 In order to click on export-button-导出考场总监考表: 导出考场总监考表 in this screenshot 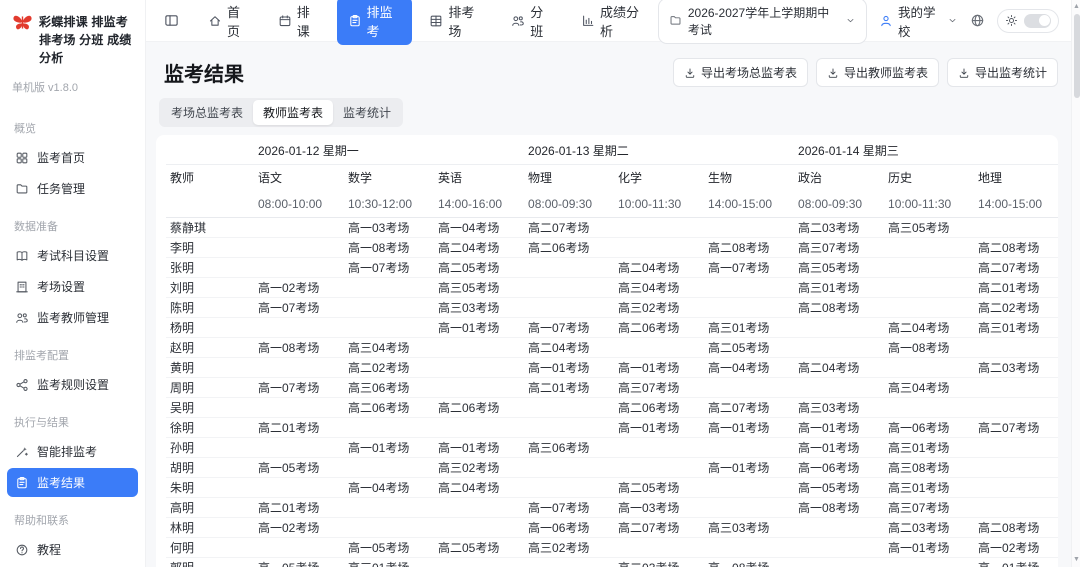, I will do `click(740, 72)`.